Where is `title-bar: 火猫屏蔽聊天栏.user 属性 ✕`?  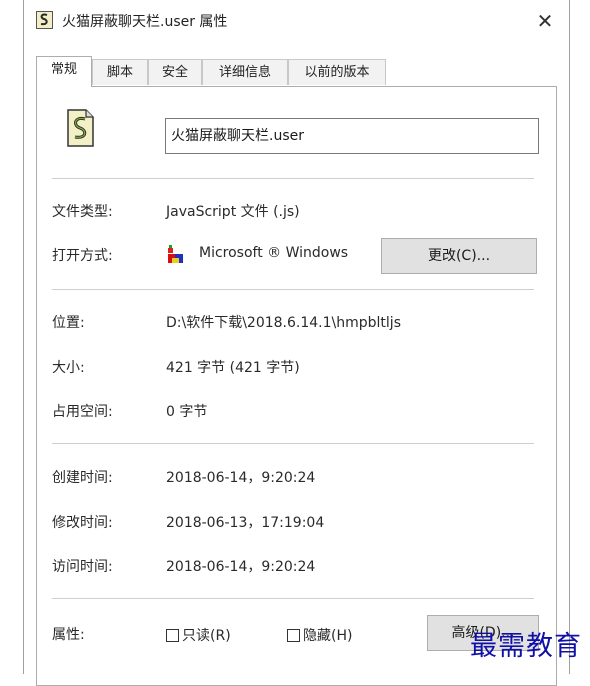 title-bar: 火猫屏蔽聊天栏.user 属性 ✕ is located at coordinates (296, 21).